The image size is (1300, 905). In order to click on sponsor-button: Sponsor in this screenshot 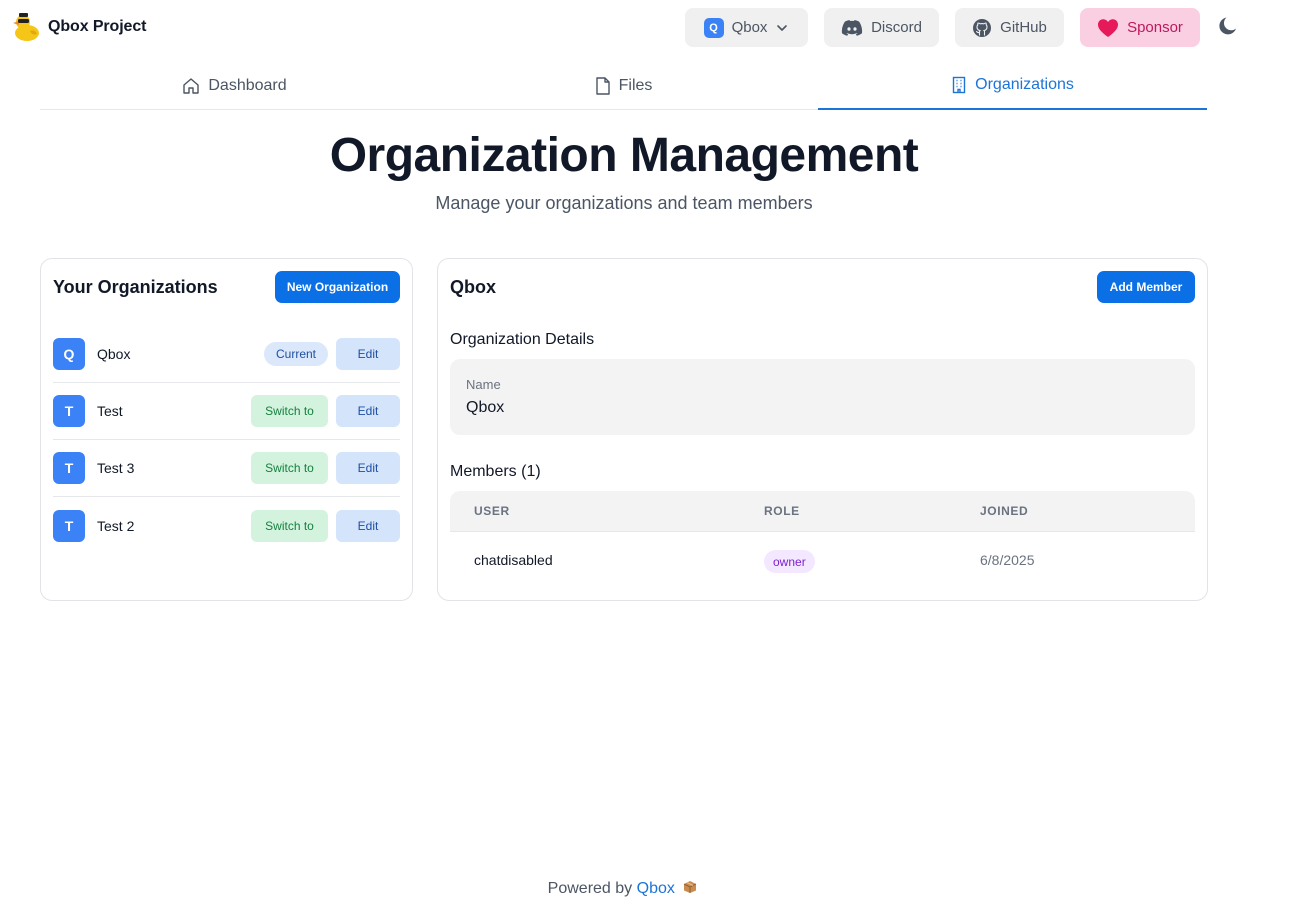, I will do `click(1140, 27)`.